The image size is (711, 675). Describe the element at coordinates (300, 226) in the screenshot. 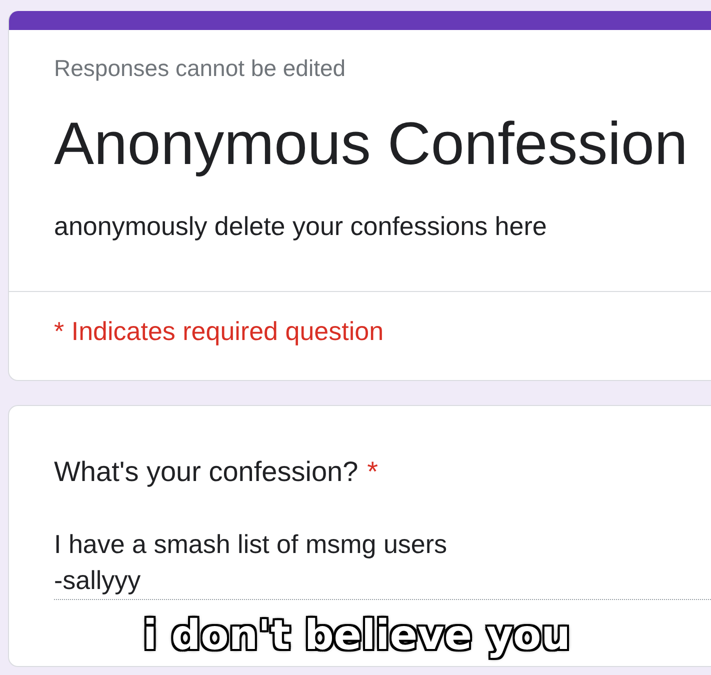

I see `form-description: anonymously delete your confessions here` at that location.